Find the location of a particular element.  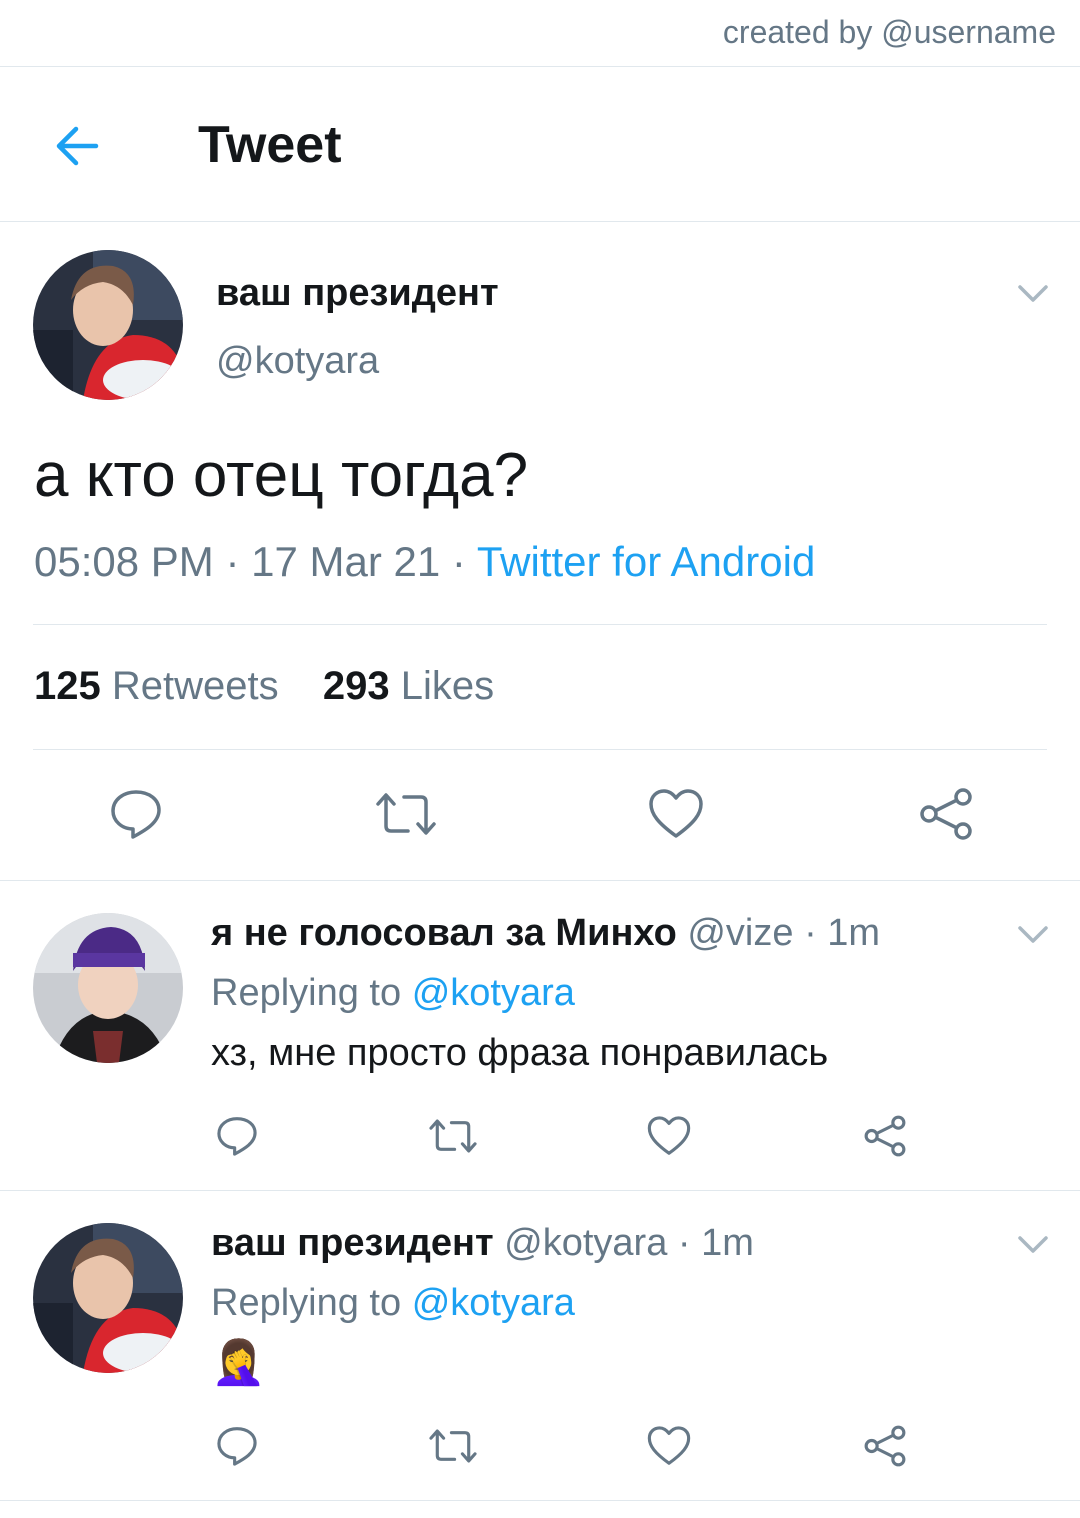

tweet-date: 17 Mar 21 is located at coordinates (346, 561).